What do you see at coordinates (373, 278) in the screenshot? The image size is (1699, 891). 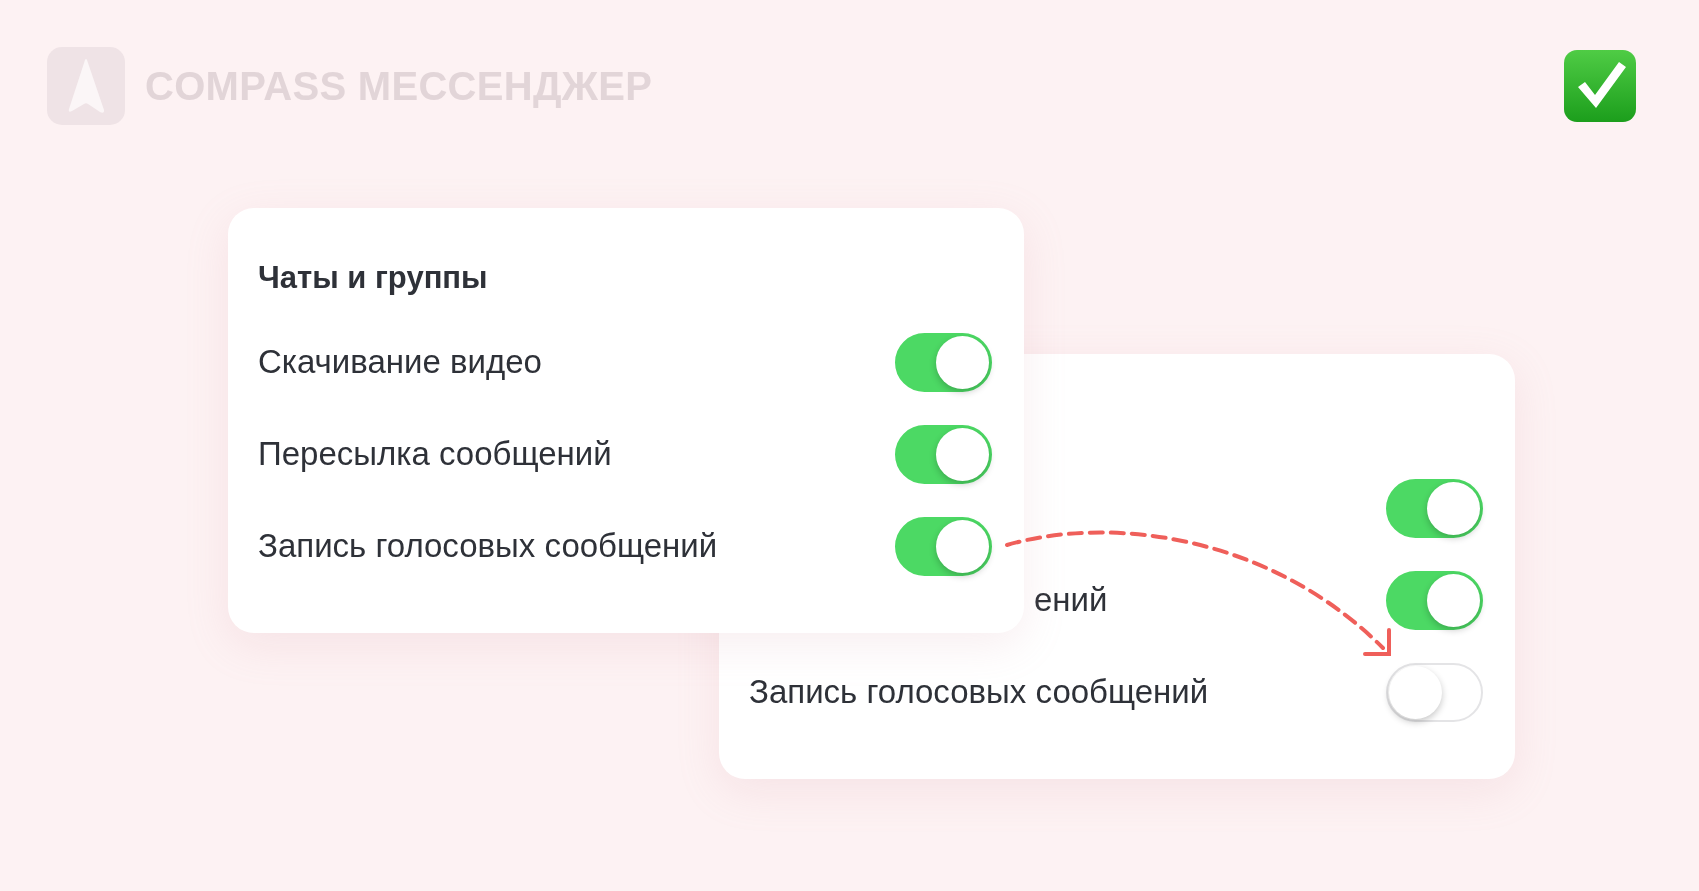 I see `section-title: Чаты и группы` at bounding box center [373, 278].